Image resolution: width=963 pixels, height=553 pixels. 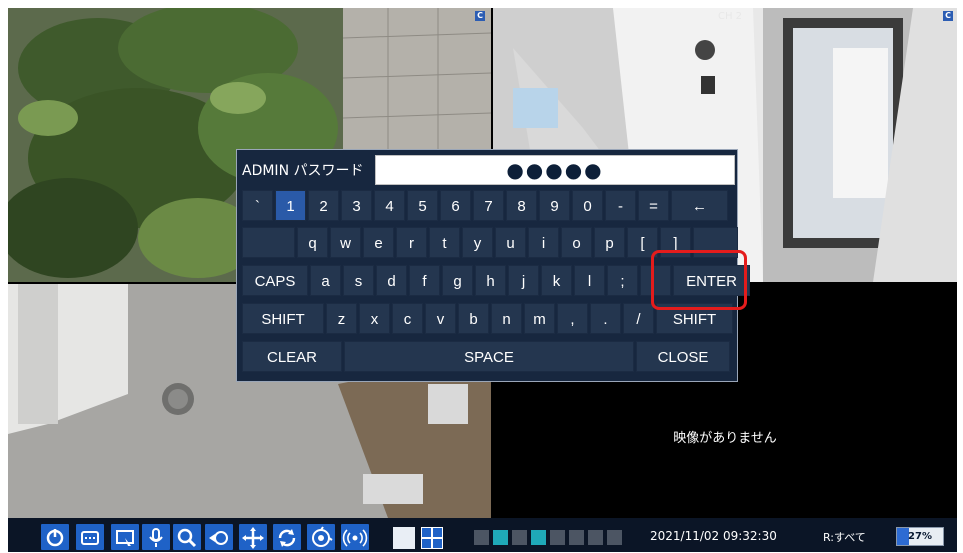 I want to click on key-z: z, so click(x=341, y=318).